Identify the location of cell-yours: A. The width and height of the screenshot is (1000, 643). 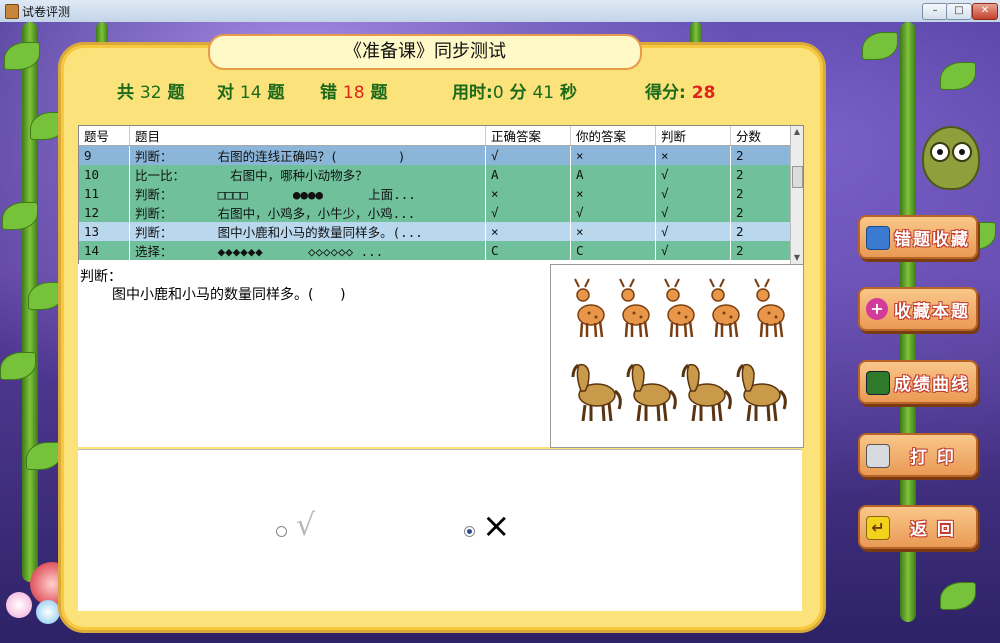
(613, 174).